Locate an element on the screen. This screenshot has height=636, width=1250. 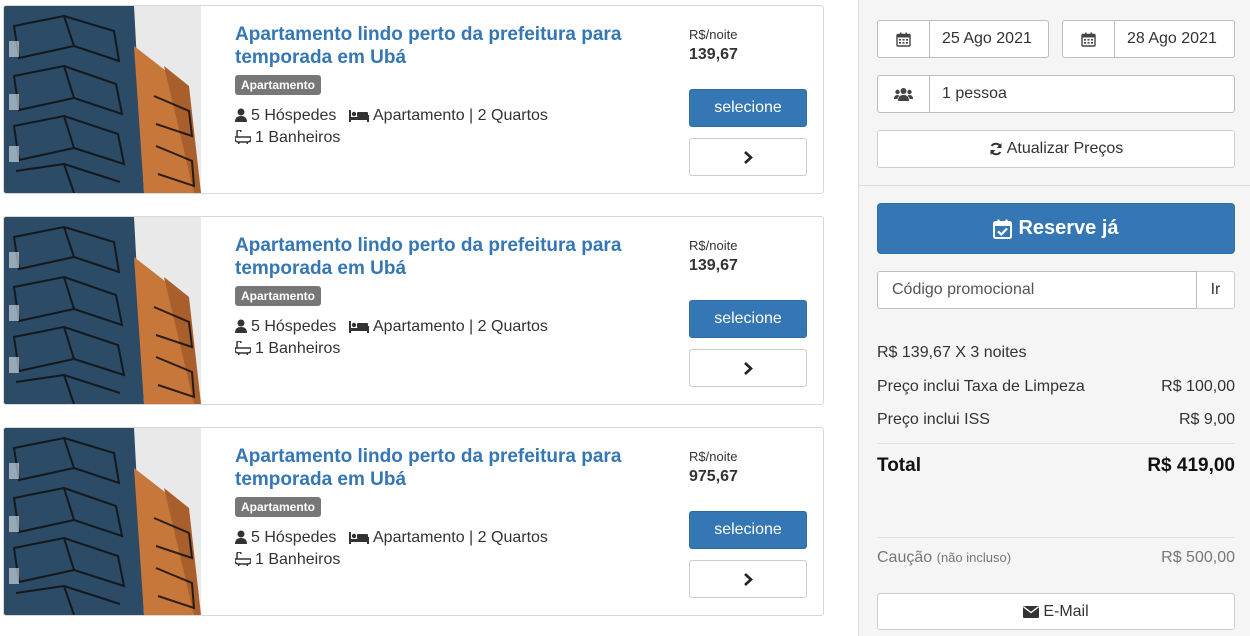
guests-value: 1 pessoa is located at coordinates (1082, 94).